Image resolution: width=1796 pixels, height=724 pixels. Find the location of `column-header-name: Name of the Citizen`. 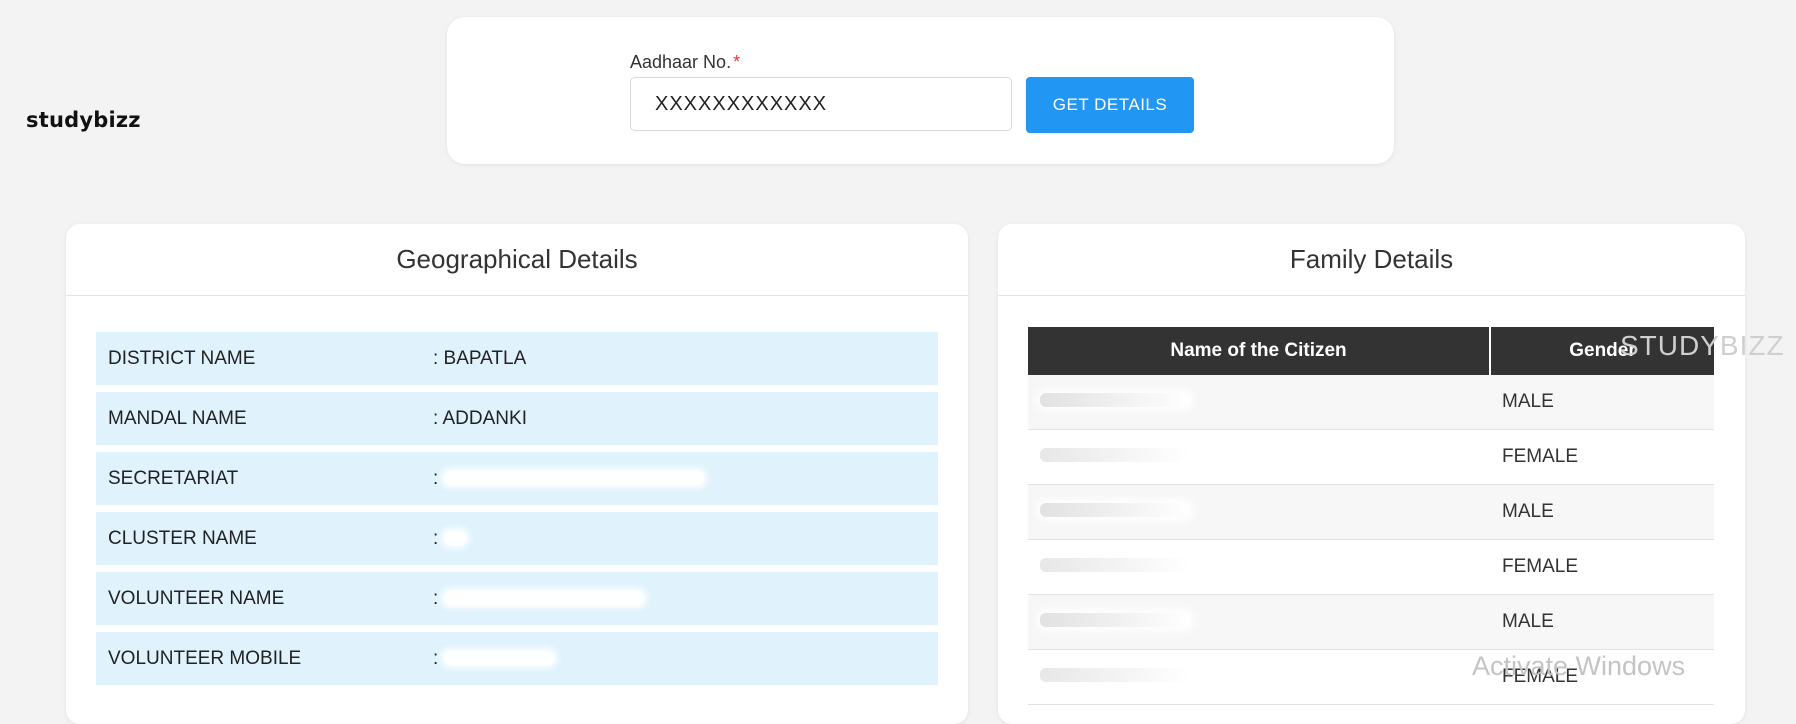

column-header-name: Name of the Citizen is located at coordinates (1259, 351).